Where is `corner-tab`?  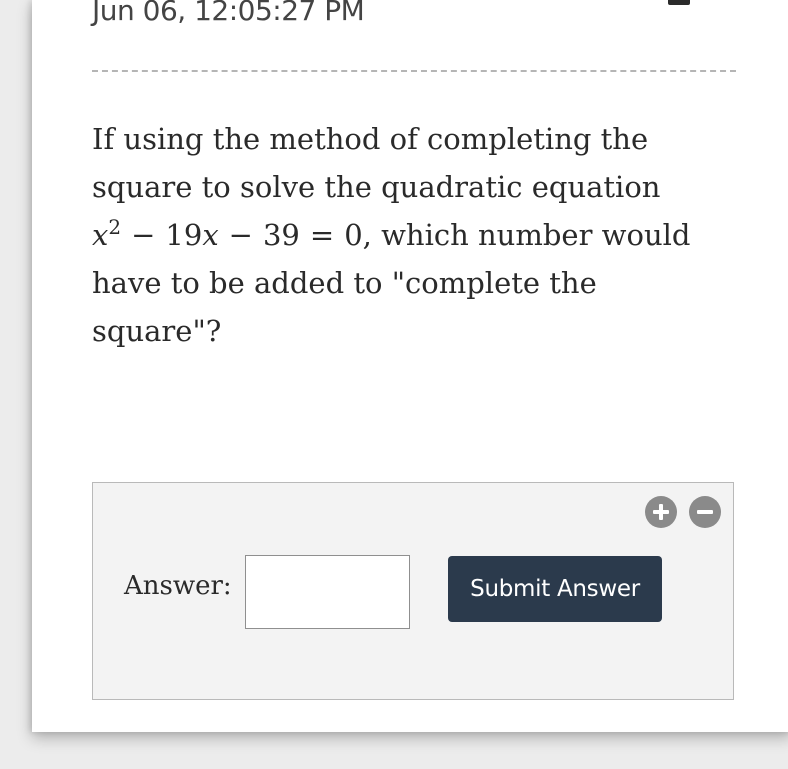 corner-tab is located at coordinates (679, 2).